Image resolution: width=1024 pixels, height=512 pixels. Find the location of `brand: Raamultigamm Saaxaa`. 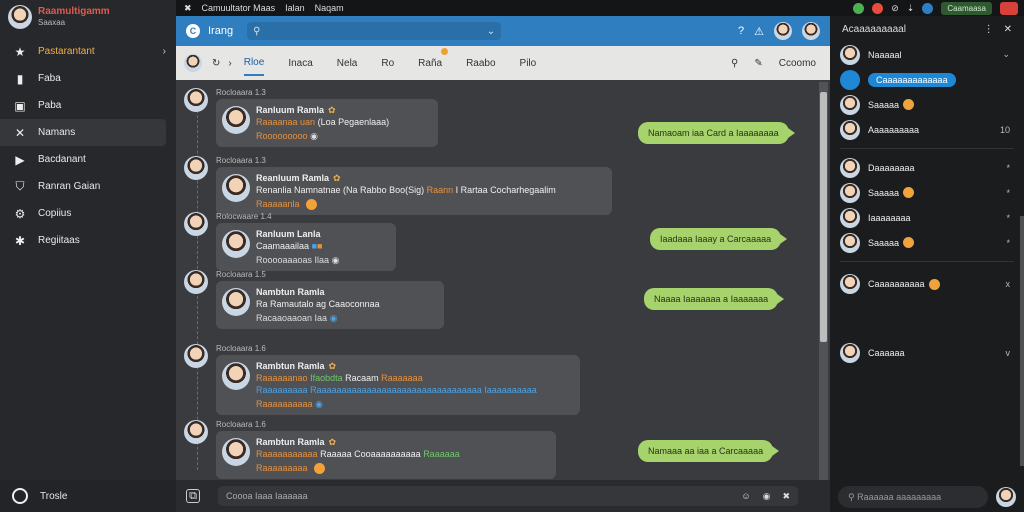

brand: Raamultigamm Saaxaa is located at coordinates (88, 17).